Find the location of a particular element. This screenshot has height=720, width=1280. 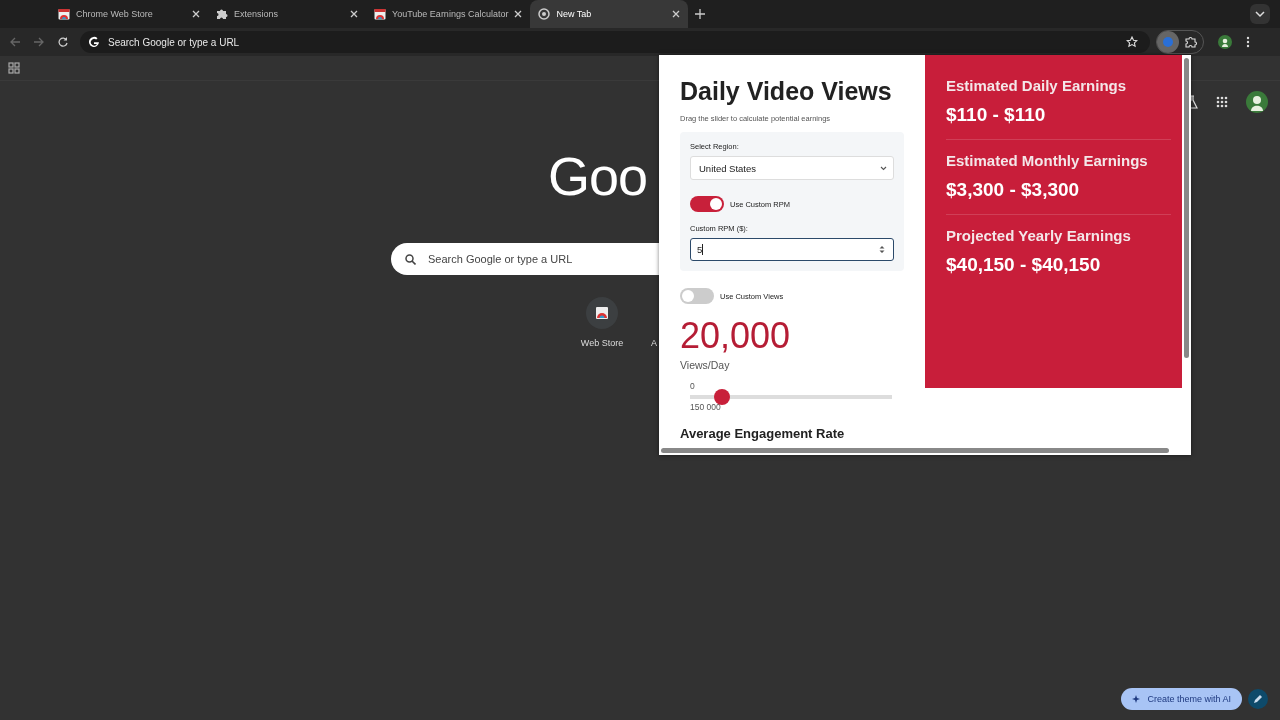

popup-title: Daily Video Views is located at coordinates (786, 91).